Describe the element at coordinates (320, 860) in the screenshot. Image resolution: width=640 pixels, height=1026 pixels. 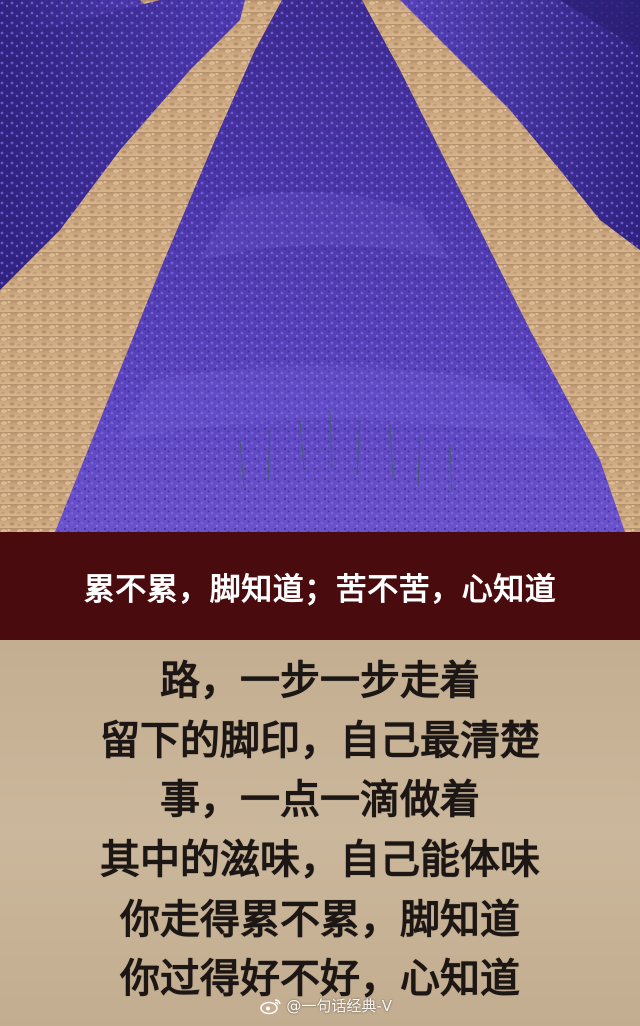
I see `poem-line-4: 其中的滋味，自己能体味` at that location.